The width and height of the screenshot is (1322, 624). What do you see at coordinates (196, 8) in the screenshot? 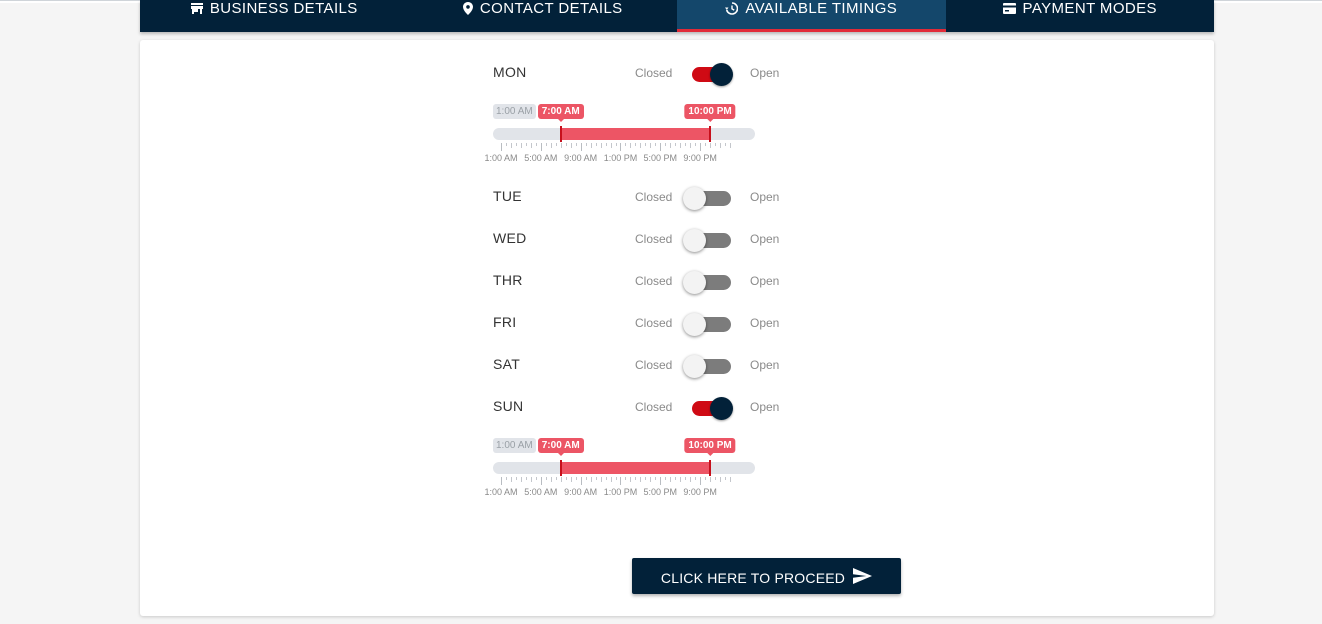
I see `store-icon` at bounding box center [196, 8].